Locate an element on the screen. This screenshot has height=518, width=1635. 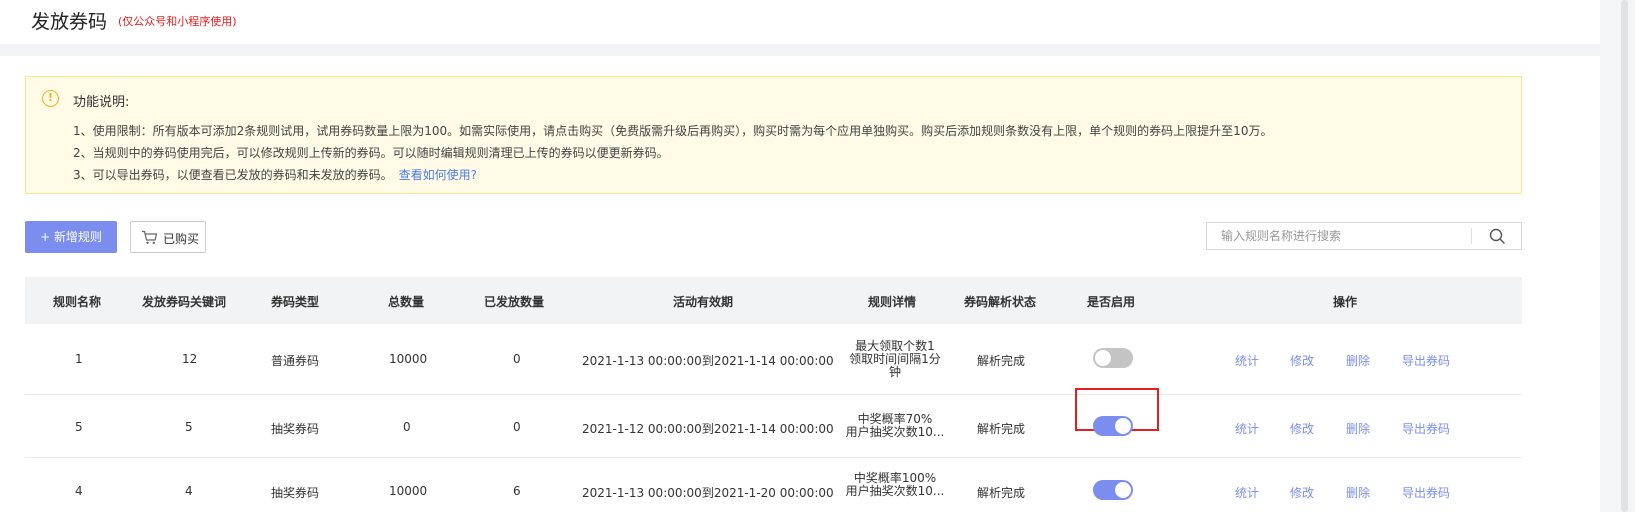
detail-line: 钟 is located at coordinates (894, 372).